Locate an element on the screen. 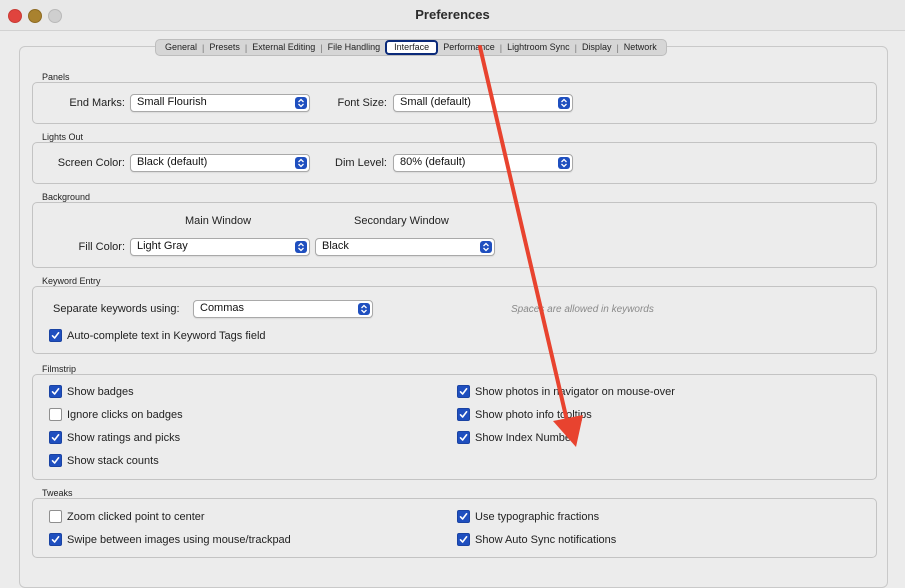 The height and width of the screenshot is (588, 905). fill-color-label: Fill Color: is located at coordinates (101, 247).